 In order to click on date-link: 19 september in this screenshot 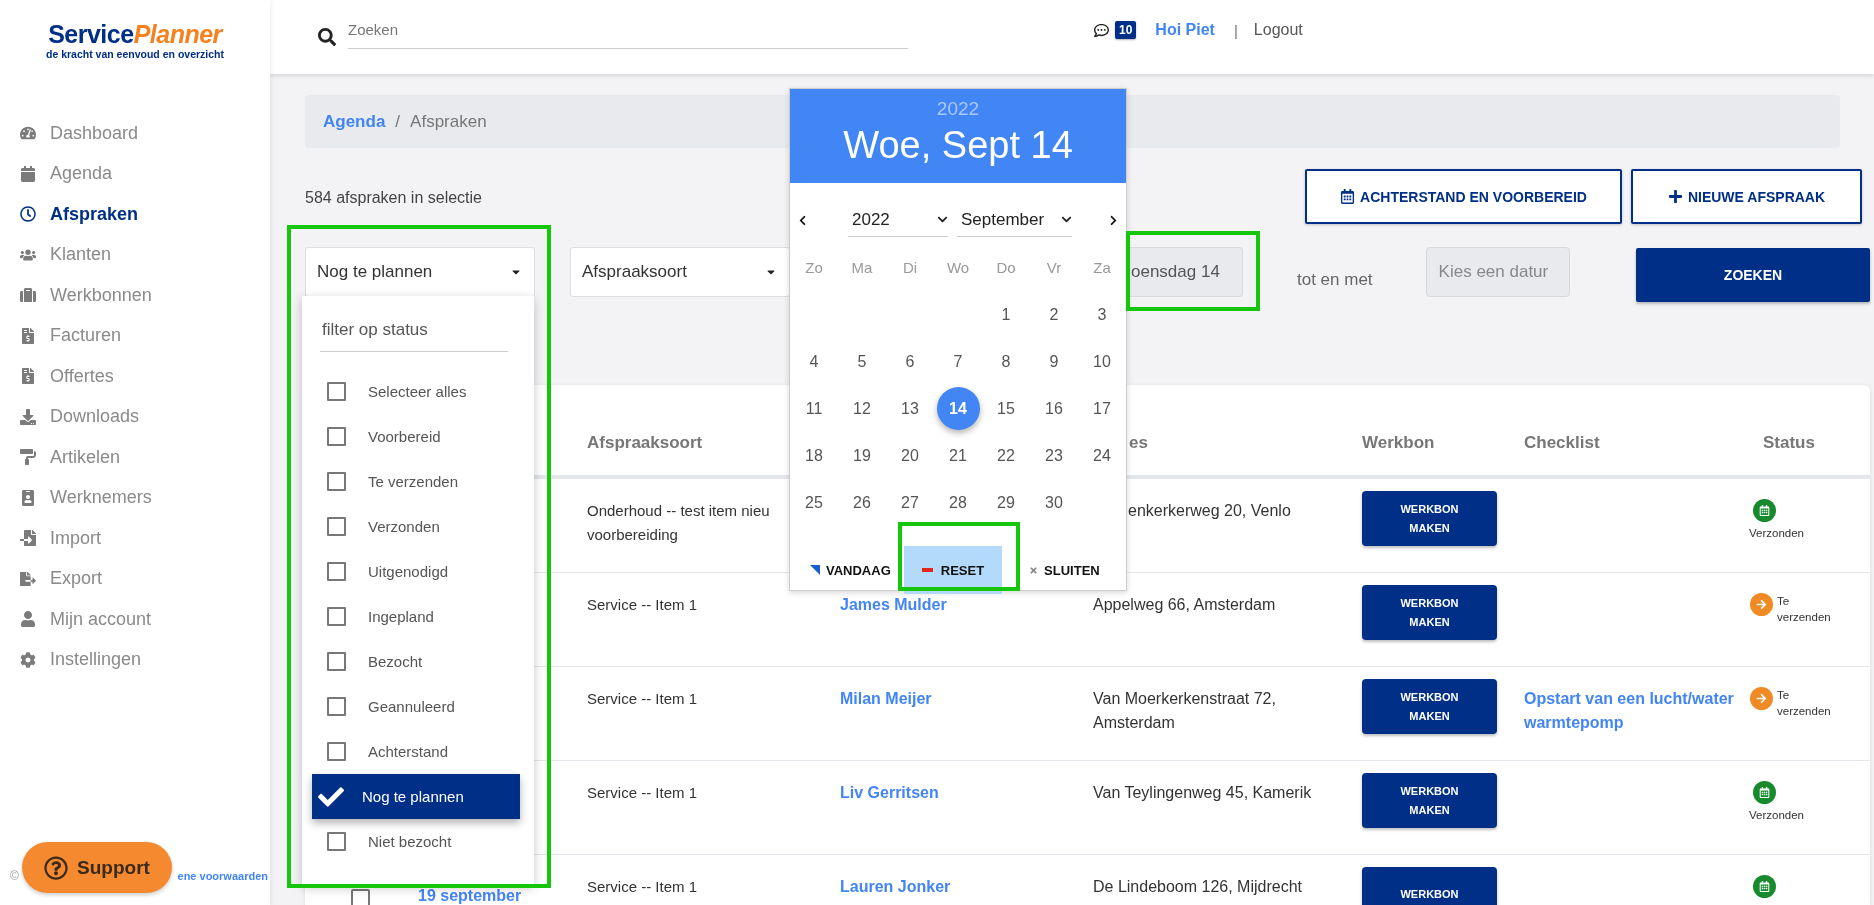, I will do `click(470, 896)`.